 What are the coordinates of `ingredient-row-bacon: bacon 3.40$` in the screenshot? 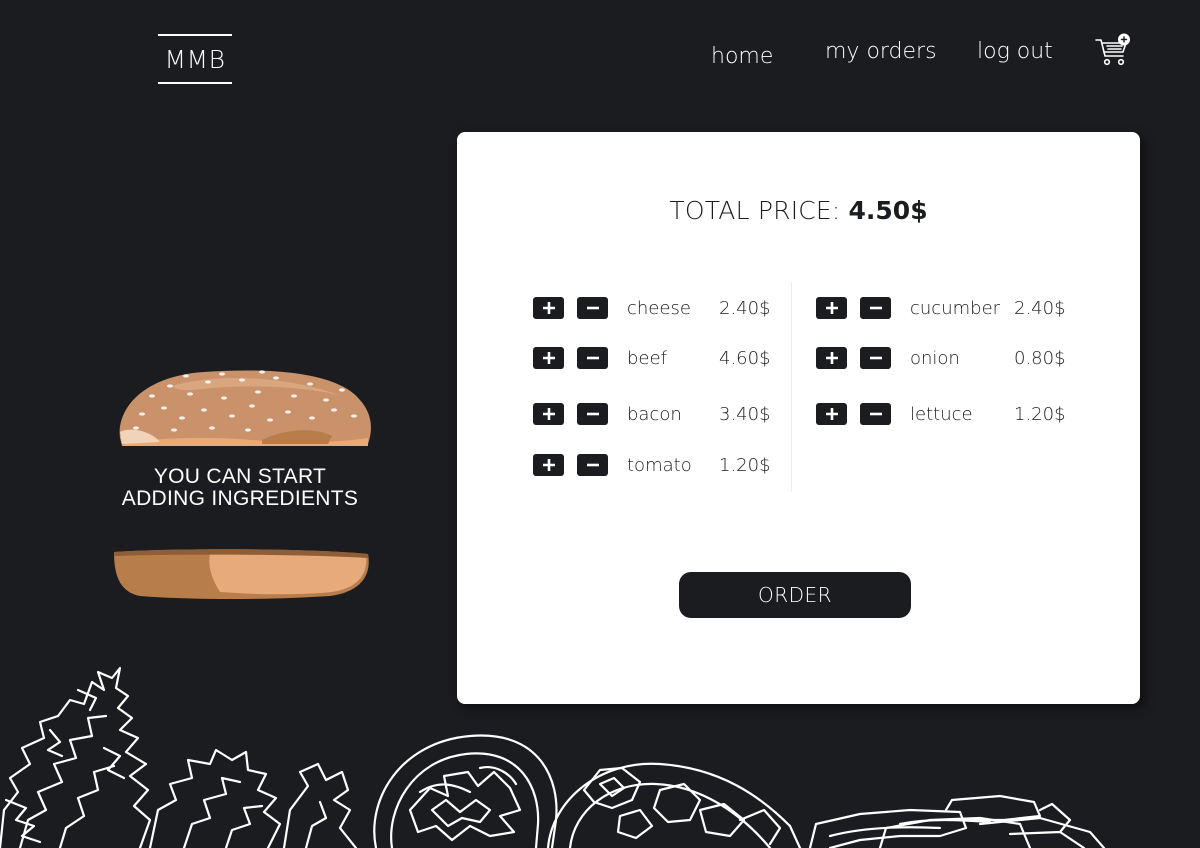 It's located at (663, 414).